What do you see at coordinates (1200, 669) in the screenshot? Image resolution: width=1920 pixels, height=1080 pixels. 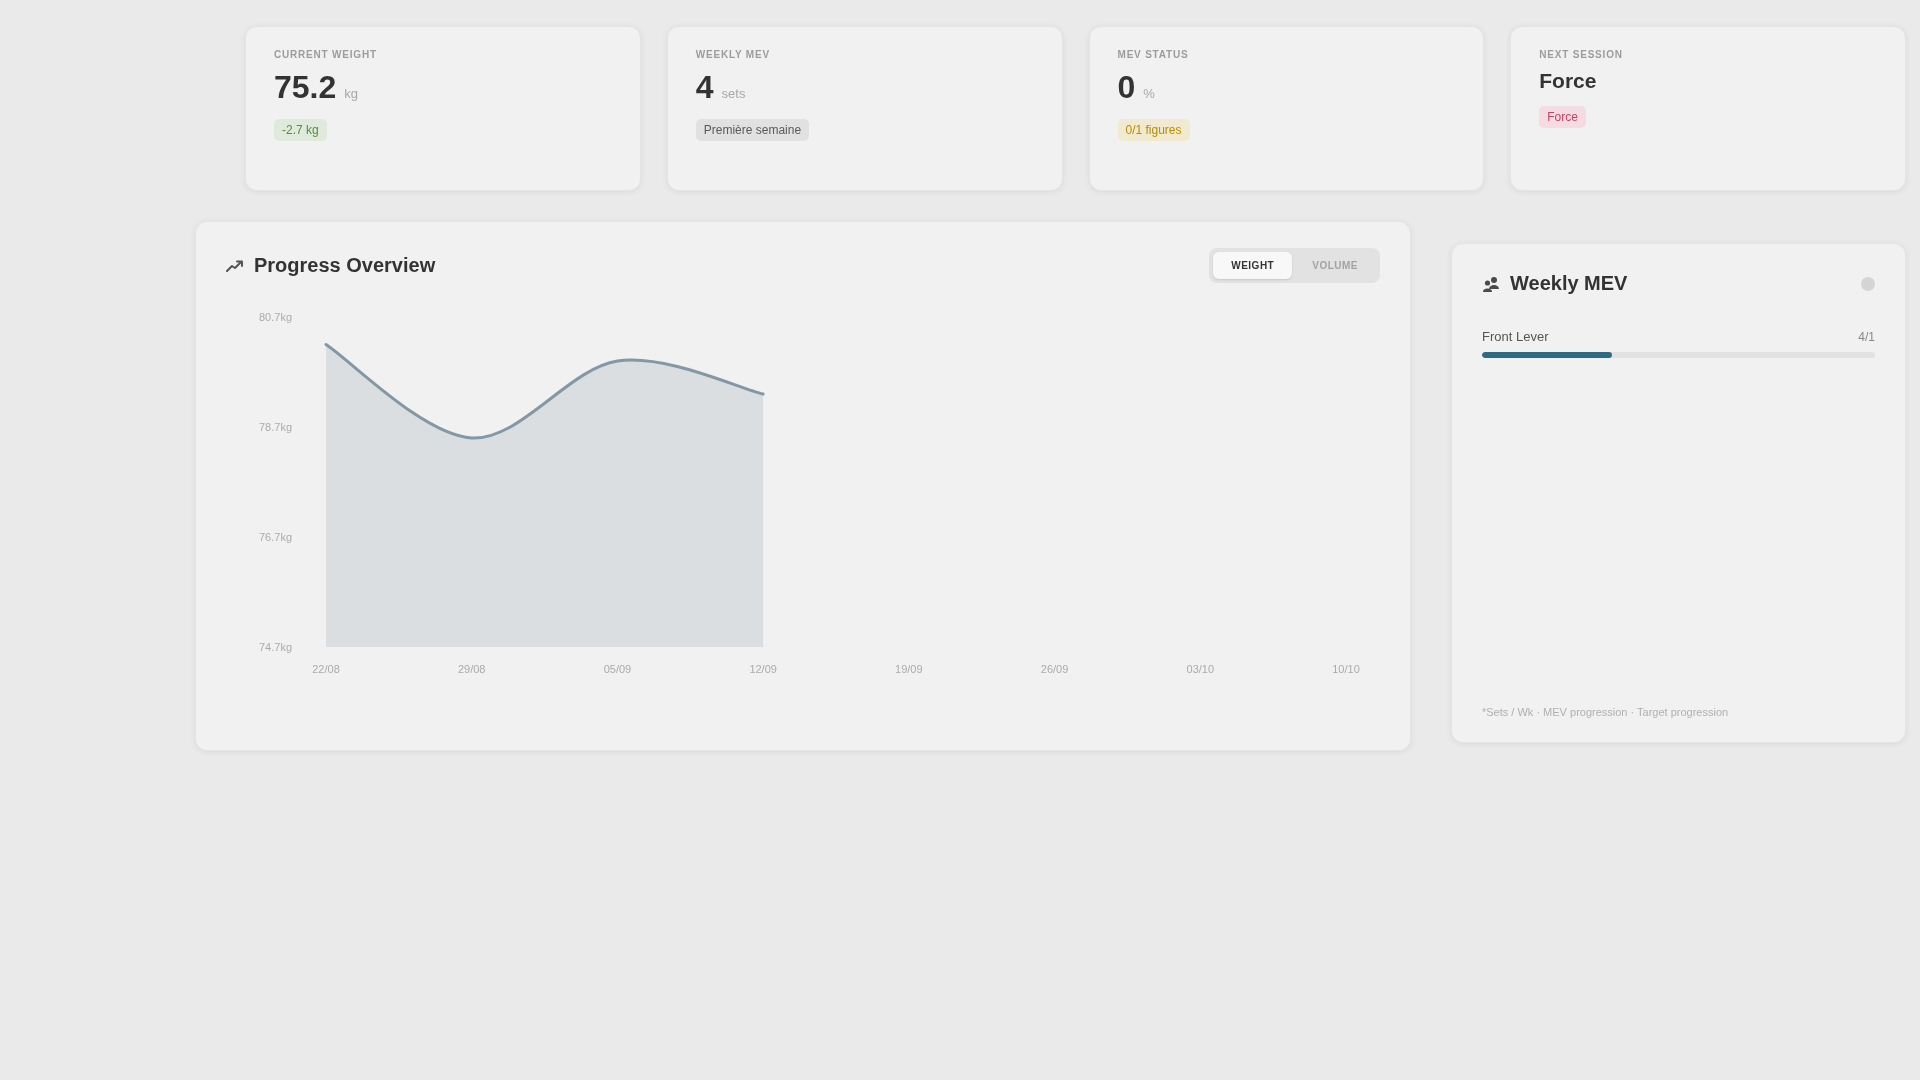 I see `axis-label: 03/10` at bounding box center [1200, 669].